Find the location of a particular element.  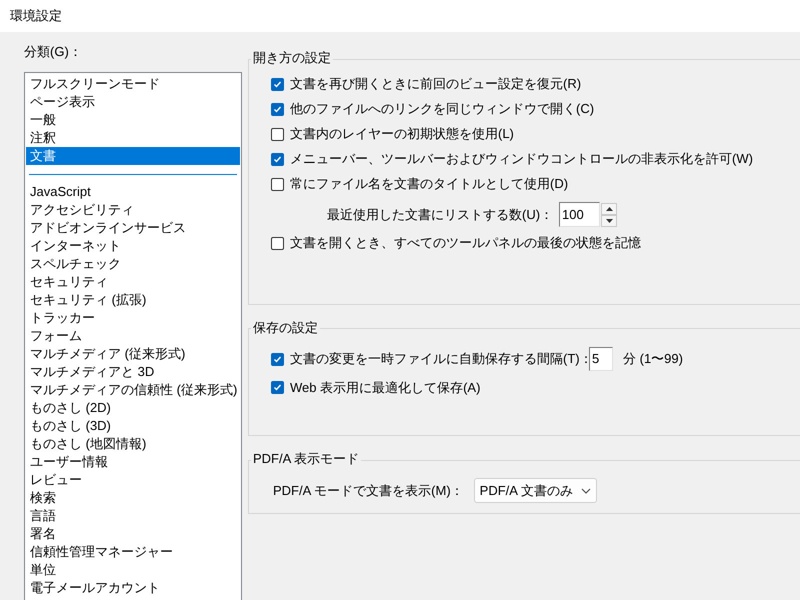

category-item: ものさし (地図情報) is located at coordinates (133, 444).